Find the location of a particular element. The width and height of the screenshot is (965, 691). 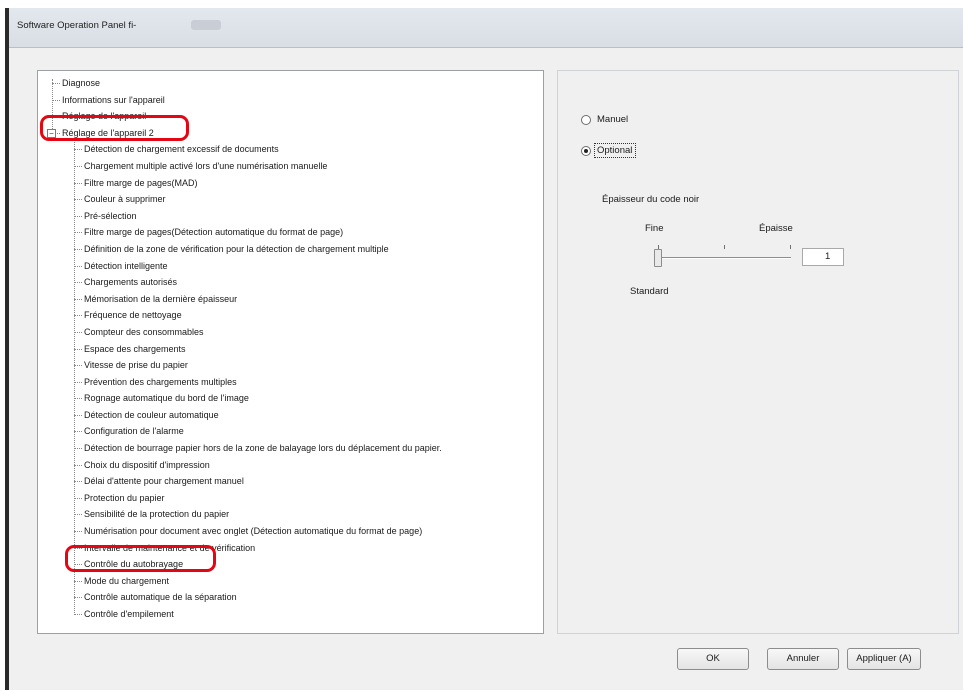

tree-item-label: Espace des chargements is located at coordinates (135, 348).